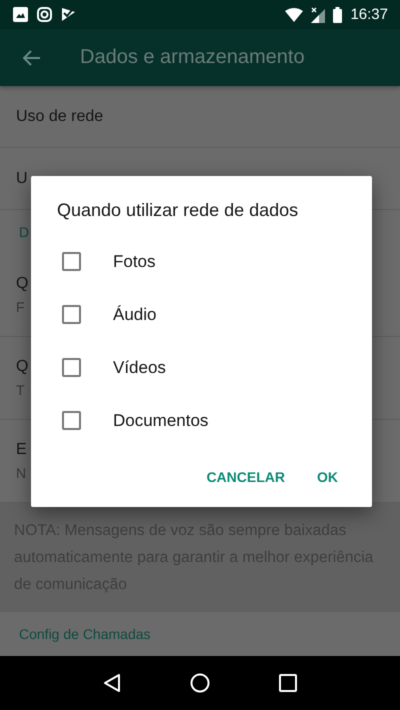  I want to click on option-label: Documentos, so click(160, 420).